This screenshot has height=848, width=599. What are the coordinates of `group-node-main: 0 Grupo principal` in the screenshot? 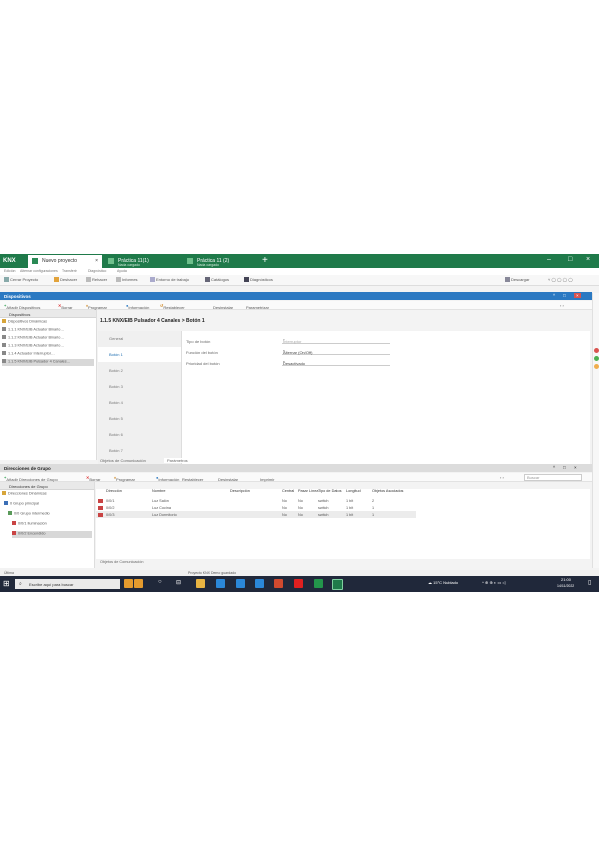 It's located at (48, 504).